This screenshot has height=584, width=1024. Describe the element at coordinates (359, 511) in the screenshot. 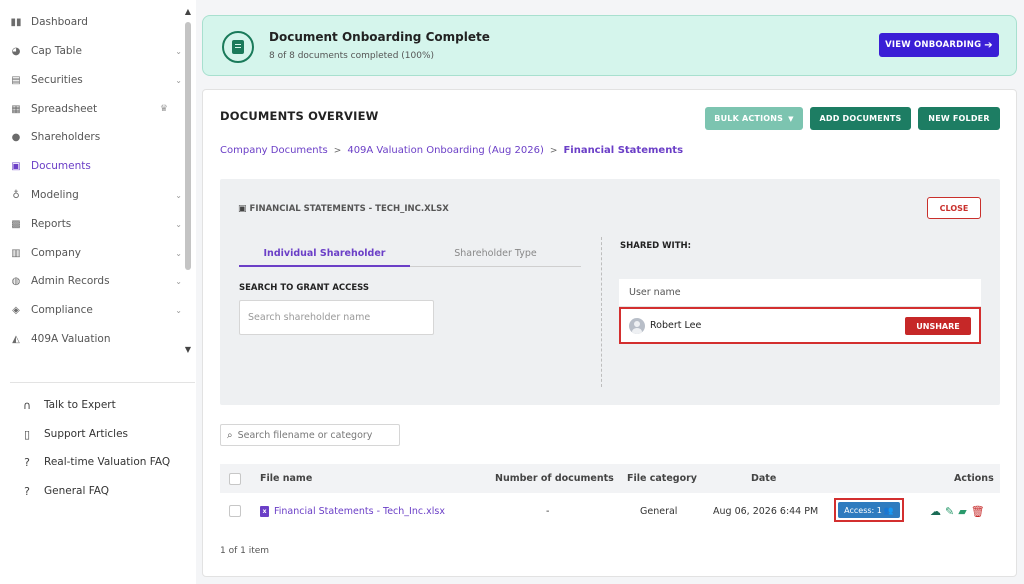

I see `file-name-text: Financial Statements - Tech_Inc.xlsx` at that location.